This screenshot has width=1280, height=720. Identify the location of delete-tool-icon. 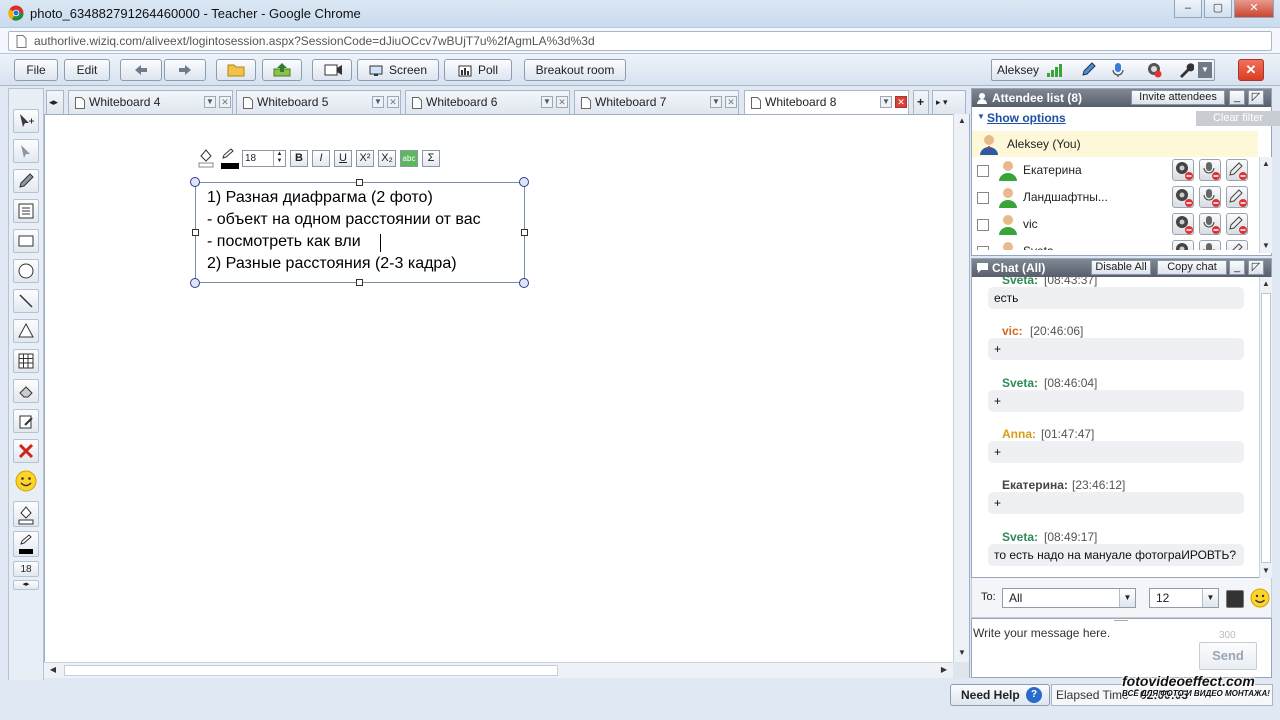
(26, 451).